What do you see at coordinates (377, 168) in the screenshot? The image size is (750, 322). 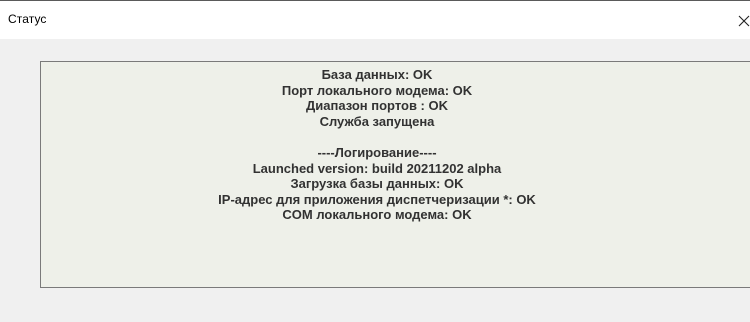 I see `status-line-version: Launched version: build 20211202 alpha` at bounding box center [377, 168].